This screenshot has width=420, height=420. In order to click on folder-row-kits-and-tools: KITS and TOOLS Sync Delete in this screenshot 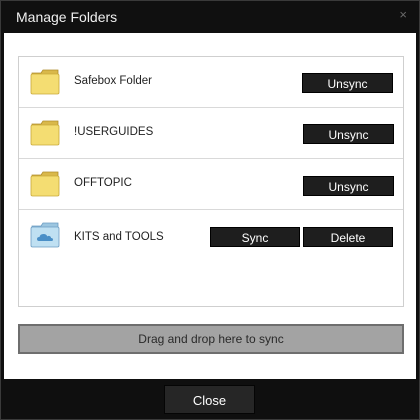, I will do `click(211, 235)`.